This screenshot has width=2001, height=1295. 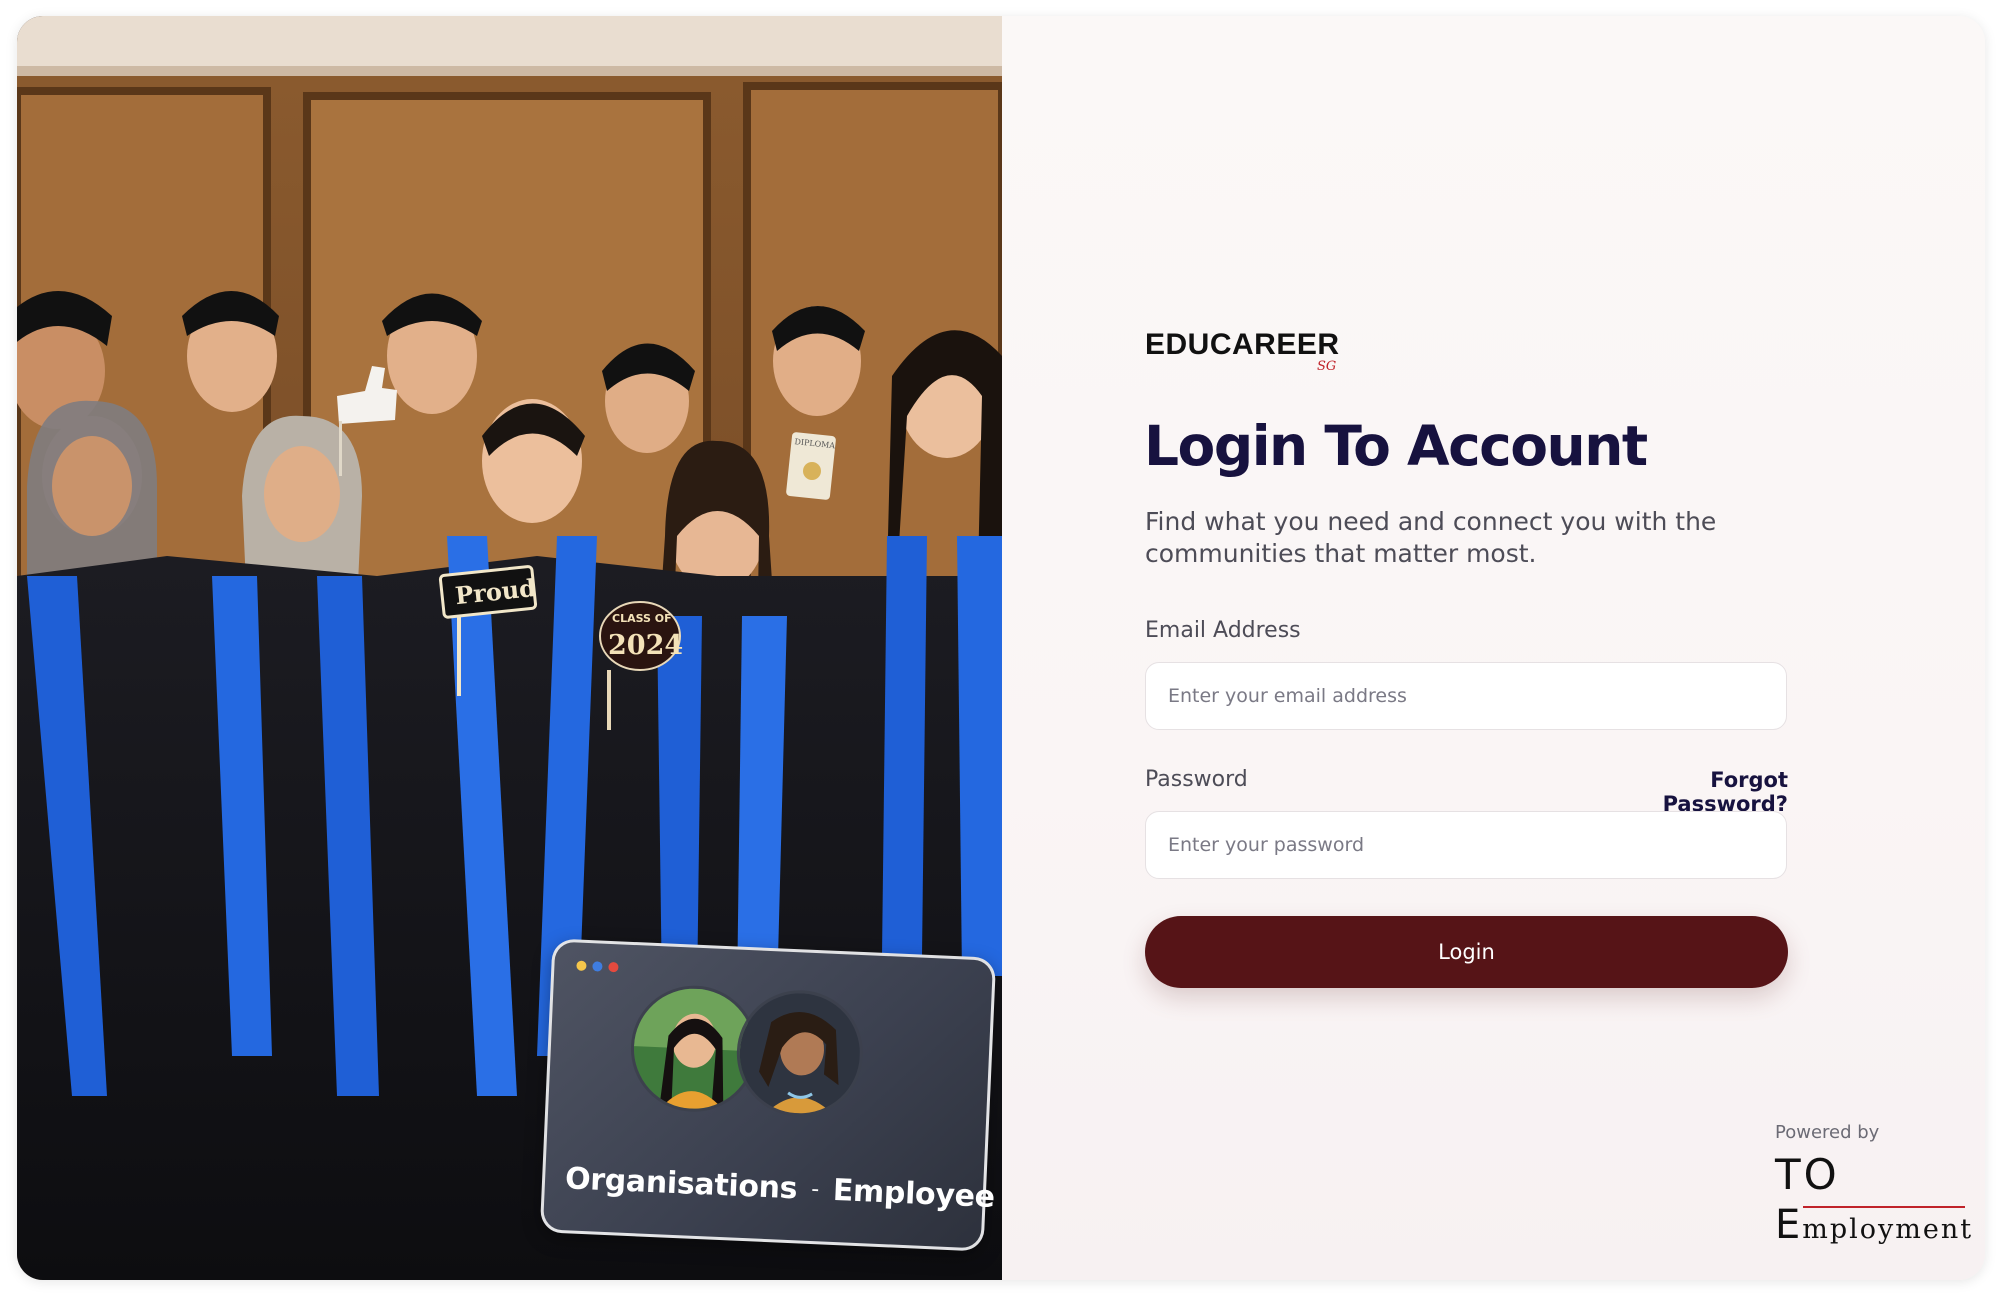 What do you see at coordinates (1807, 1174) in the screenshot?
I see `logo-to: TO` at bounding box center [1807, 1174].